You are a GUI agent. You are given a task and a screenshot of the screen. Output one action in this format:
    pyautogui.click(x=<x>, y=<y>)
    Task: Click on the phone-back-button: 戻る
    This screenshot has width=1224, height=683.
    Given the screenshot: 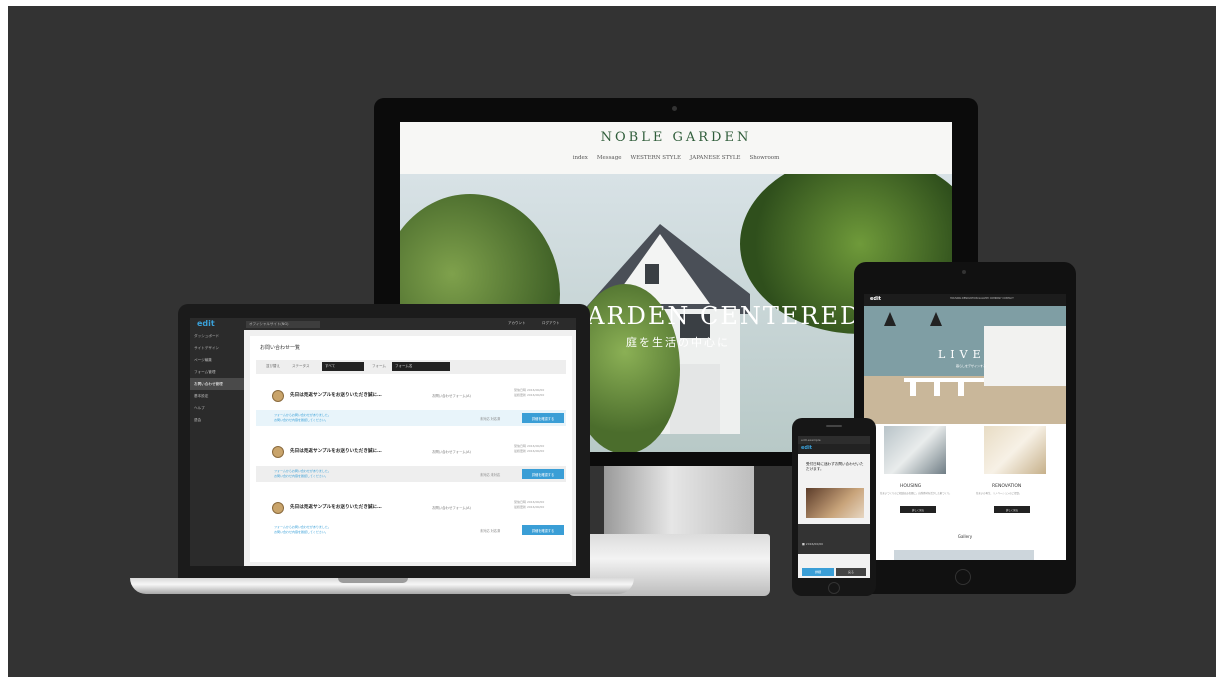 What is the action you would take?
    pyautogui.click(x=851, y=572)
    